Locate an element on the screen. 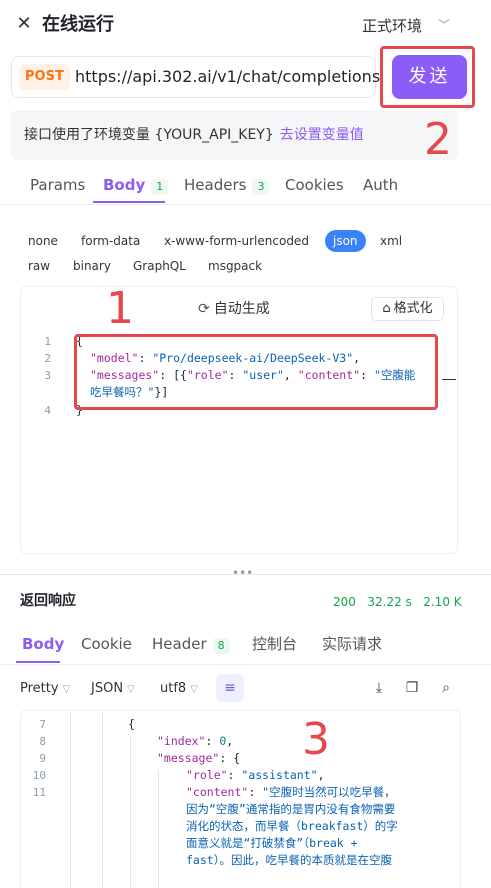  line-number: 4 is located at coordinates (47, 410).